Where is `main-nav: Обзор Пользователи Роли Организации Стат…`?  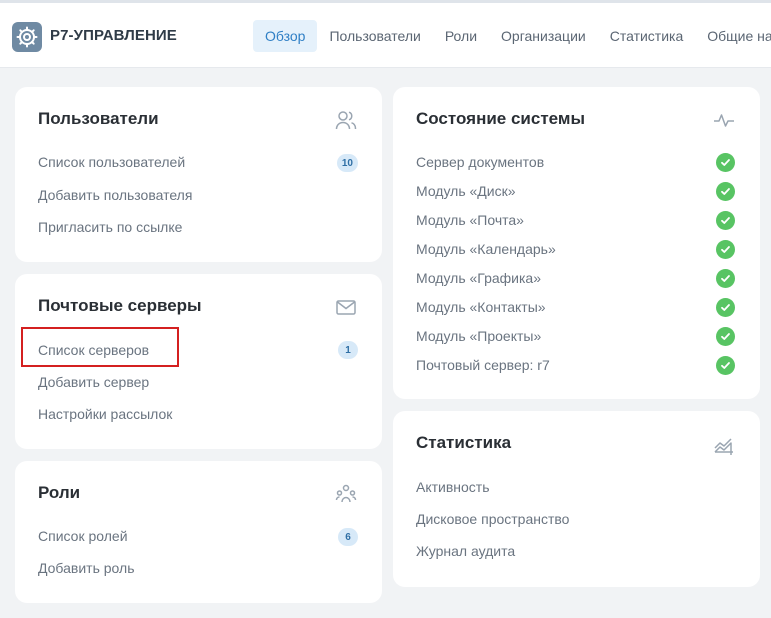 main-nav: Обзор Пользователи Роли Организации Стат… is located at coordinates (512, 36).